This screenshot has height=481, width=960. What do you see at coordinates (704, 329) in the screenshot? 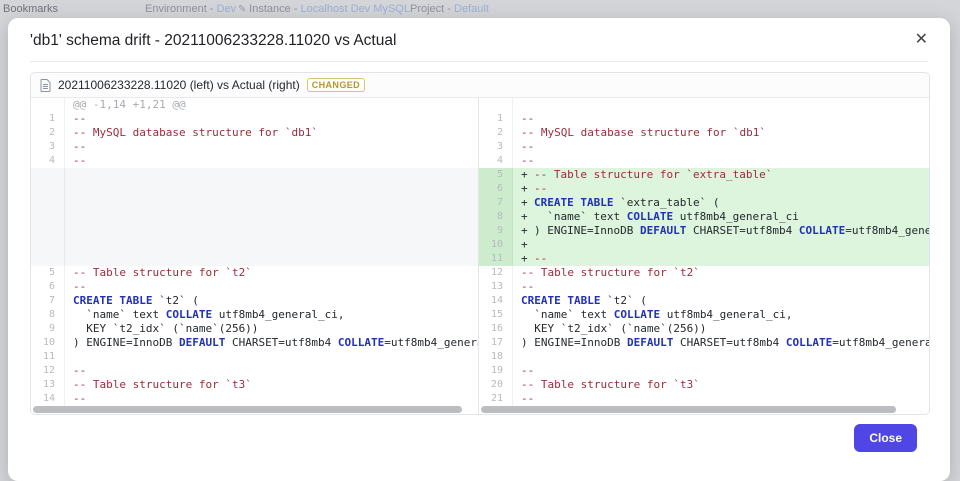
I see `diff-line: 16 KEY `t2_idx` (`name`(256))` at bounding box center [704, 329].